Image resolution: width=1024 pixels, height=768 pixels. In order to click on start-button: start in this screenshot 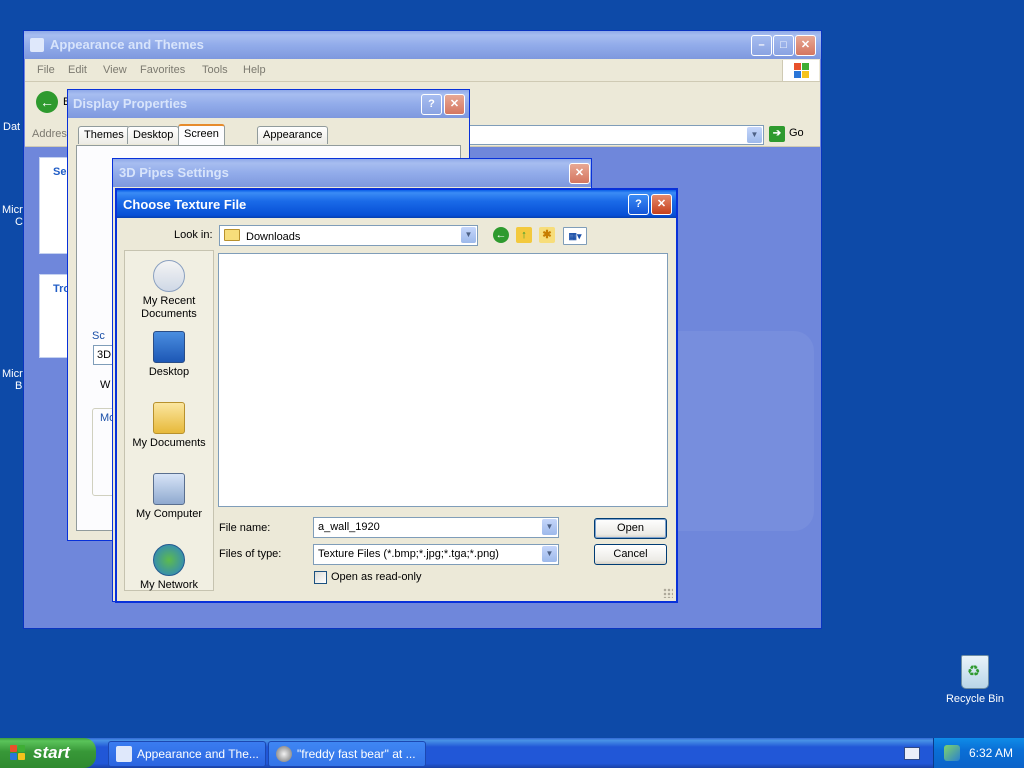, I will do `click(48, 753)`.